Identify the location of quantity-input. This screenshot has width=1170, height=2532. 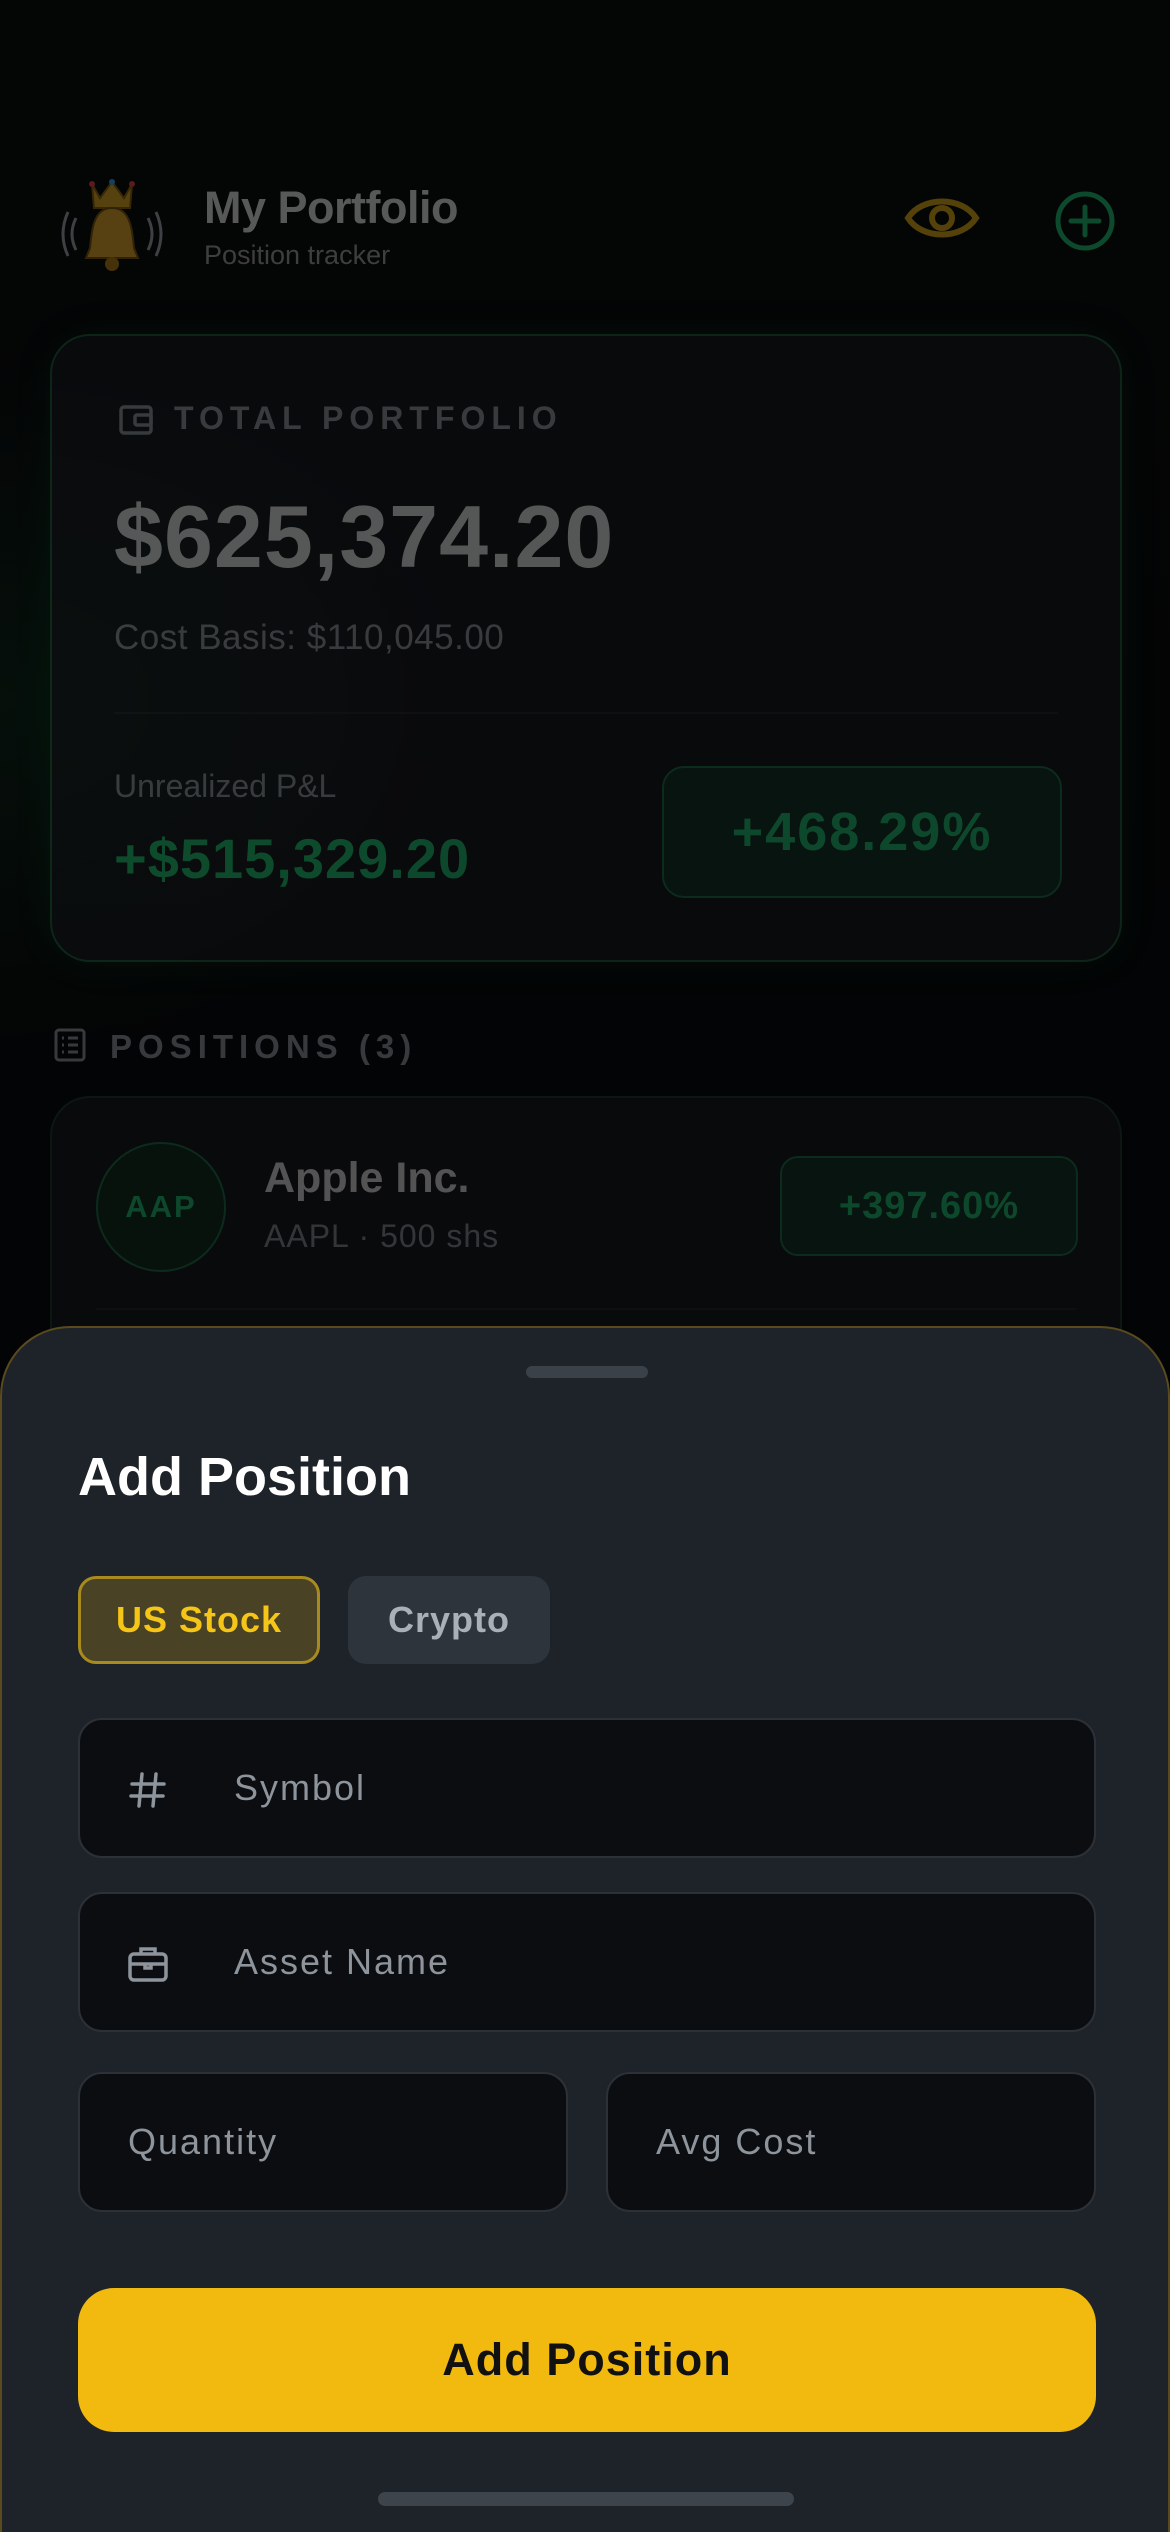
(323, 2142).